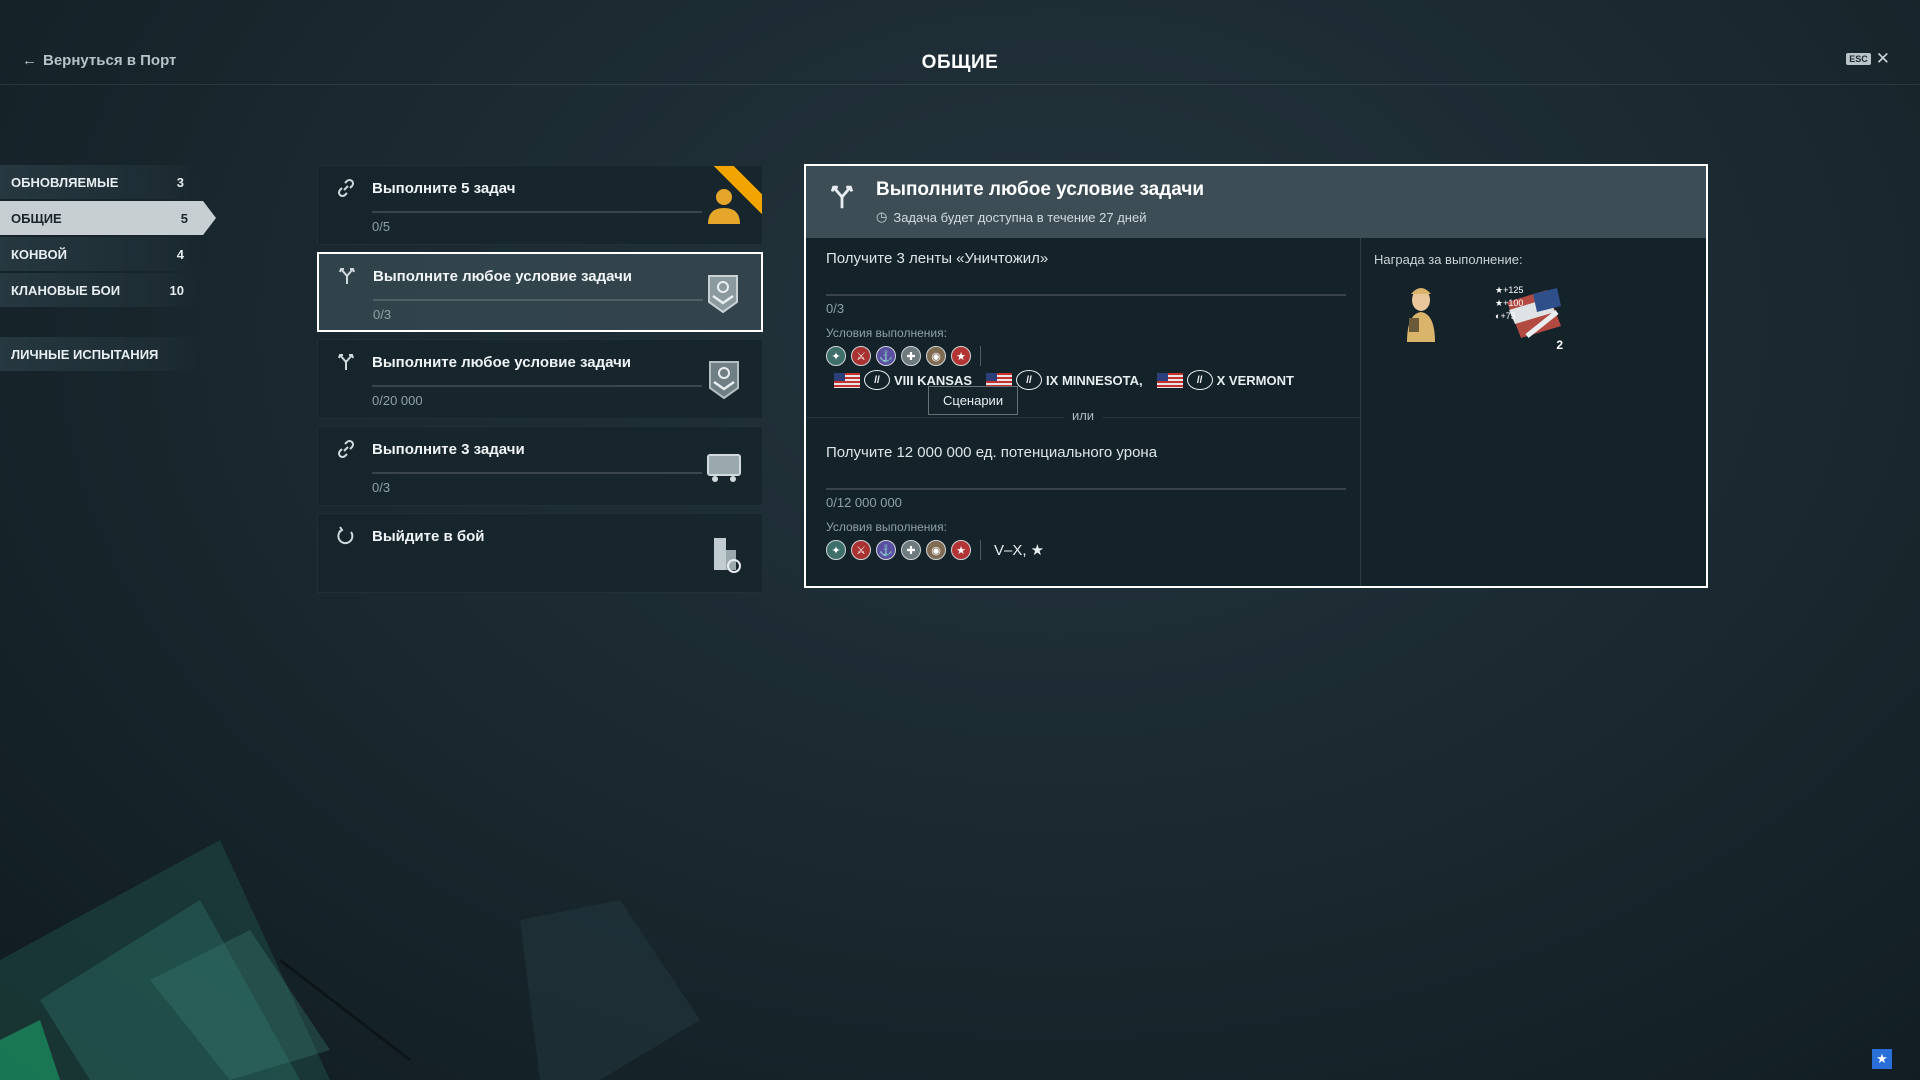  Describe the element at coordinates (1019, 550) in the screenshot. I see `tier-range-label: V–X, ★` at that location.